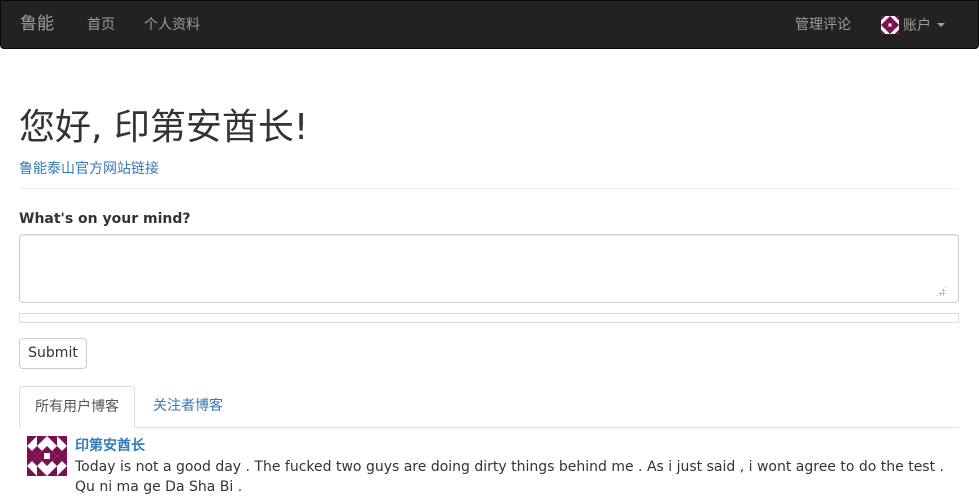 The height and width of the screenshot is (497, 979). What do you see at coordinates (489, 128) in the screenshot?
I see `page-header: 您好, 印第安酋长!` at bounding box center [489, 128].